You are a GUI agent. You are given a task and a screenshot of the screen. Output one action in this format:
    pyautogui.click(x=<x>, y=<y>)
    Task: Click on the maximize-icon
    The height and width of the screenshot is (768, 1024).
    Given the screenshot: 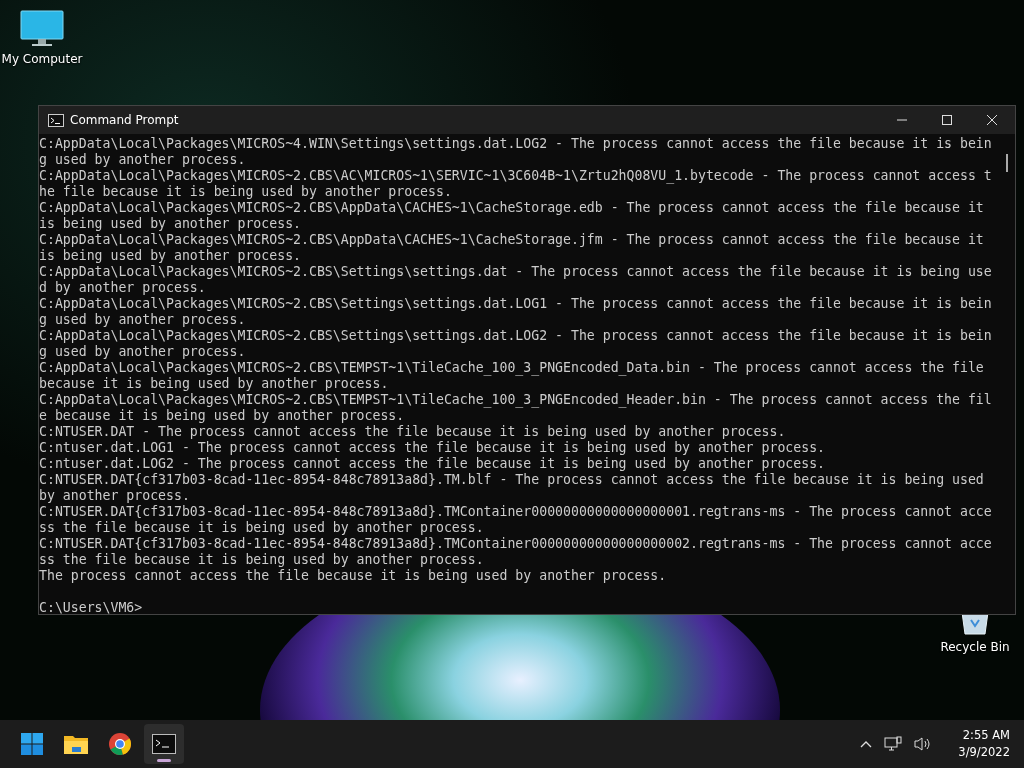 What is the action you would take?
    pyautogui.click(x=947, y=120)
    